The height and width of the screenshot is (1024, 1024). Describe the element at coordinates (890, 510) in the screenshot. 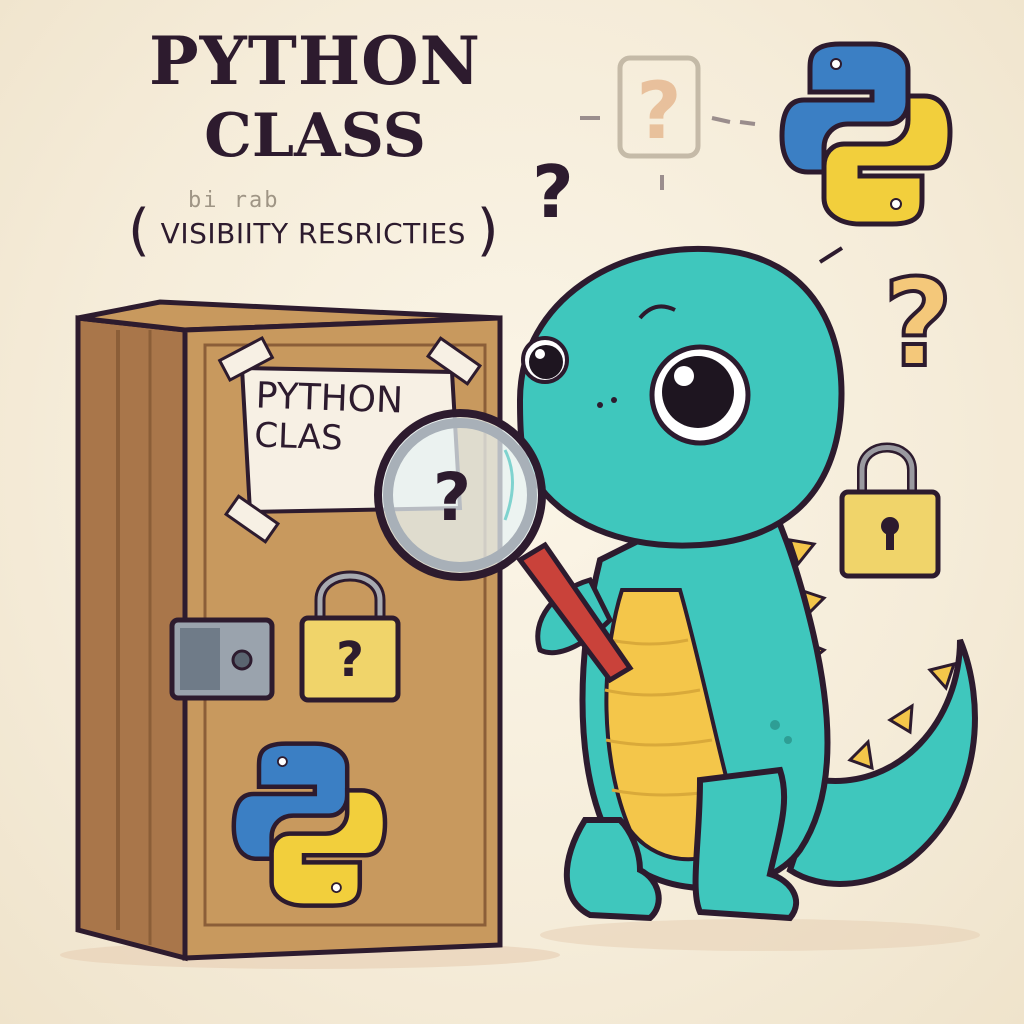

I see `padlock-right-icon` at that location.